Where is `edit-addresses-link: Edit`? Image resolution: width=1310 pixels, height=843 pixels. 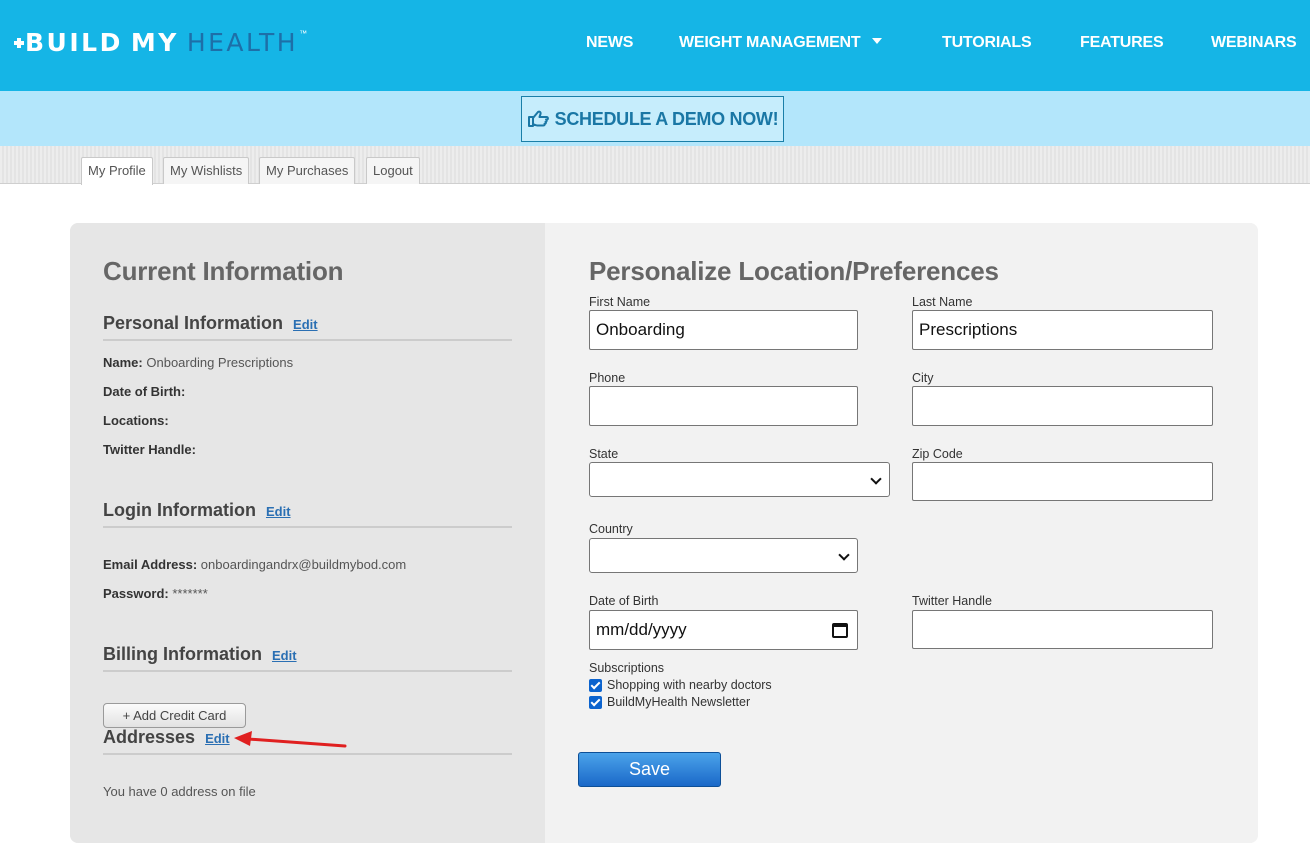 edit-addresses-link: Edit is located at coordinates (217, 738).